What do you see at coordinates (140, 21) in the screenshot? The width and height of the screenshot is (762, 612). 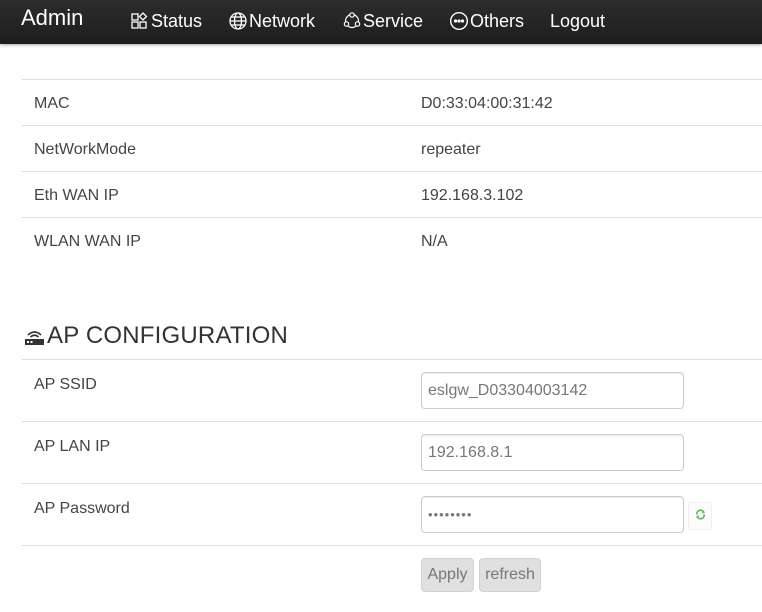 I see `status-grid-icon` at bounding box center [140, 21].